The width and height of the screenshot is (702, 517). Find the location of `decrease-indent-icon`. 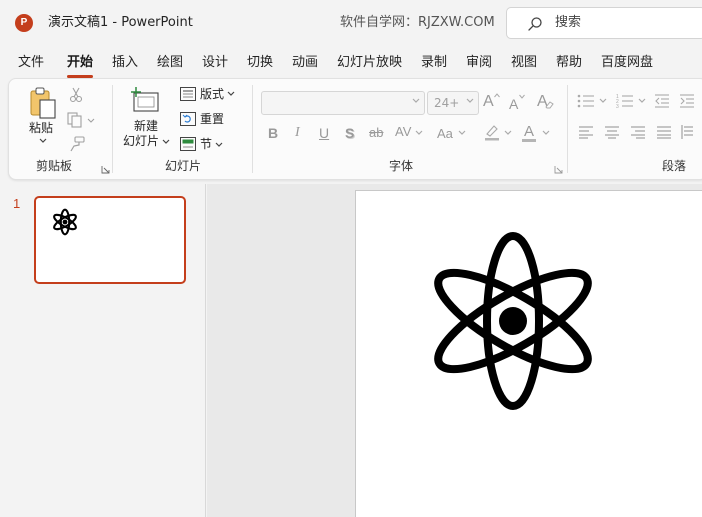

decrease-indent-icon is located at coordinates (662, 101).